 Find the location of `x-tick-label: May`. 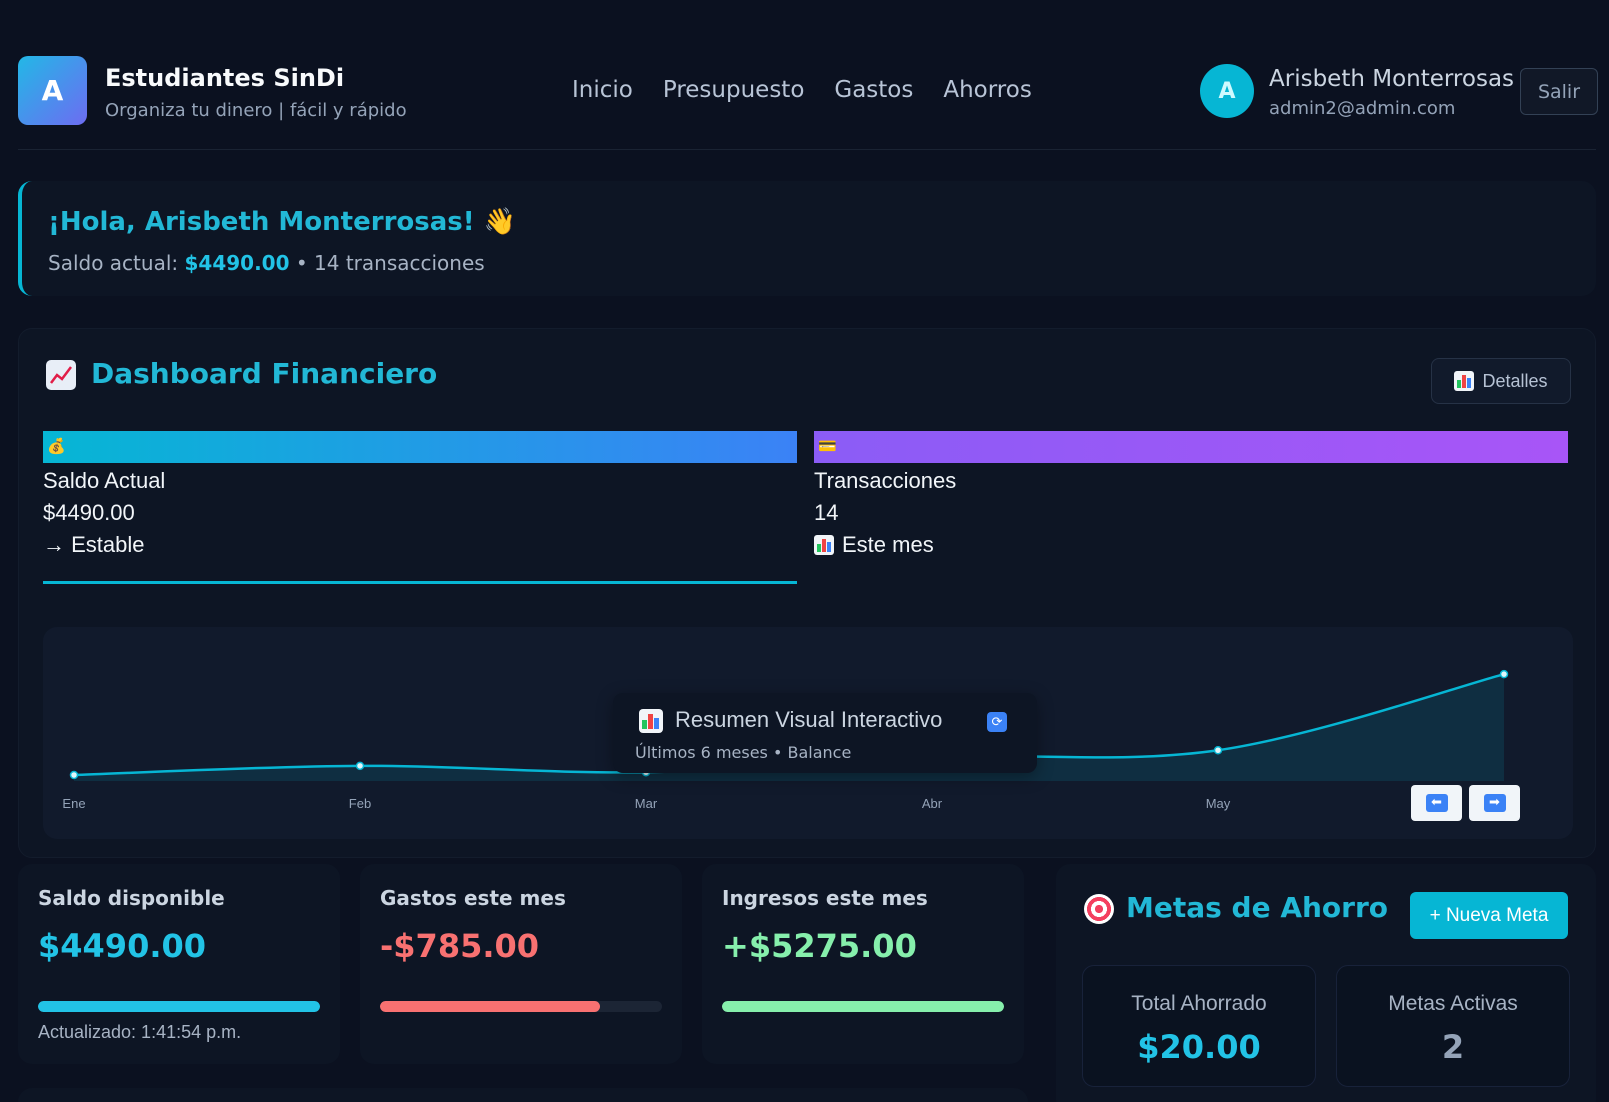

x-tick-label: May is located at coordinates (1218, 803).